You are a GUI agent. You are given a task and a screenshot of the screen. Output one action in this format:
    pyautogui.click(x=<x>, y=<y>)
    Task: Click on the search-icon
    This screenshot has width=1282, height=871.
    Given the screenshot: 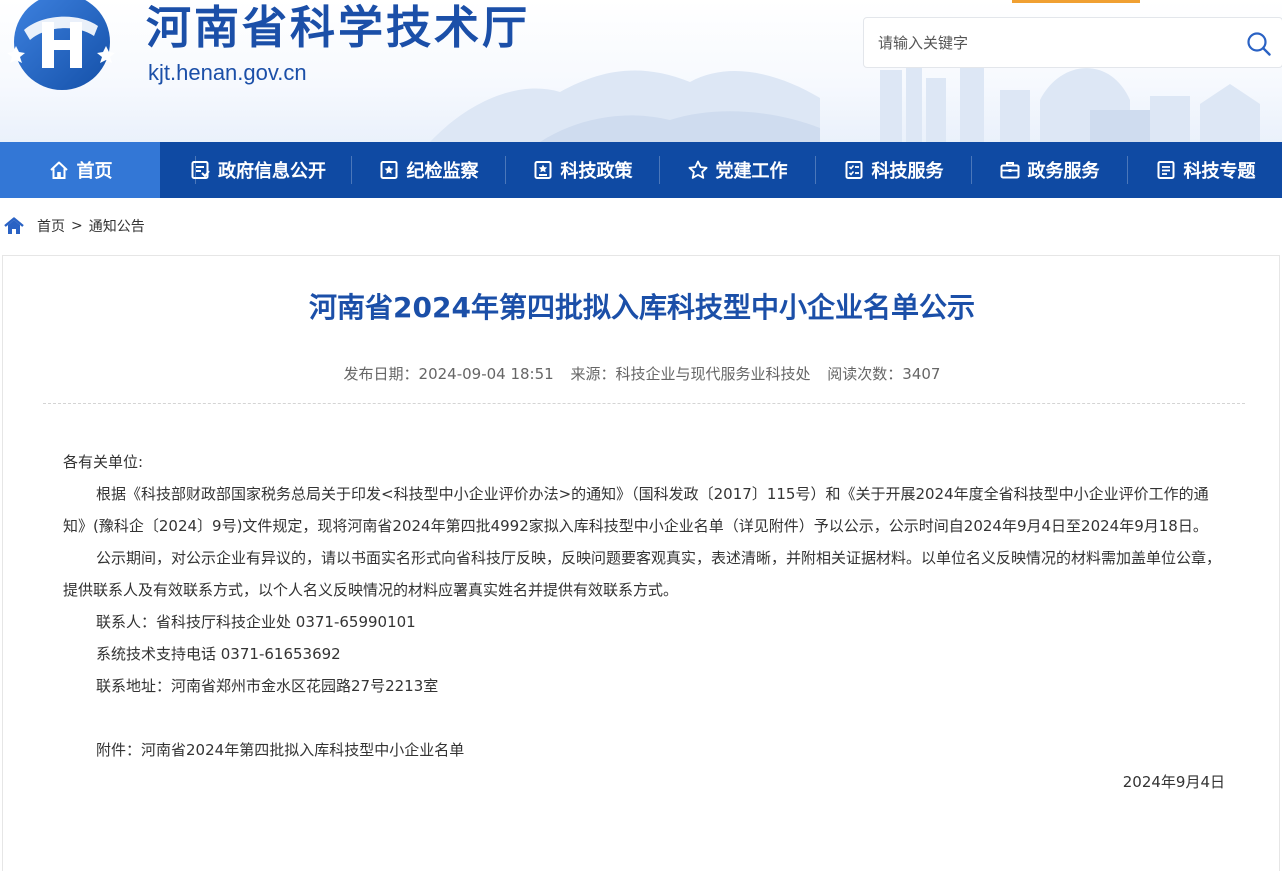 What is the action you would take?
    pyautogui.click(x=1259, y=44)
    